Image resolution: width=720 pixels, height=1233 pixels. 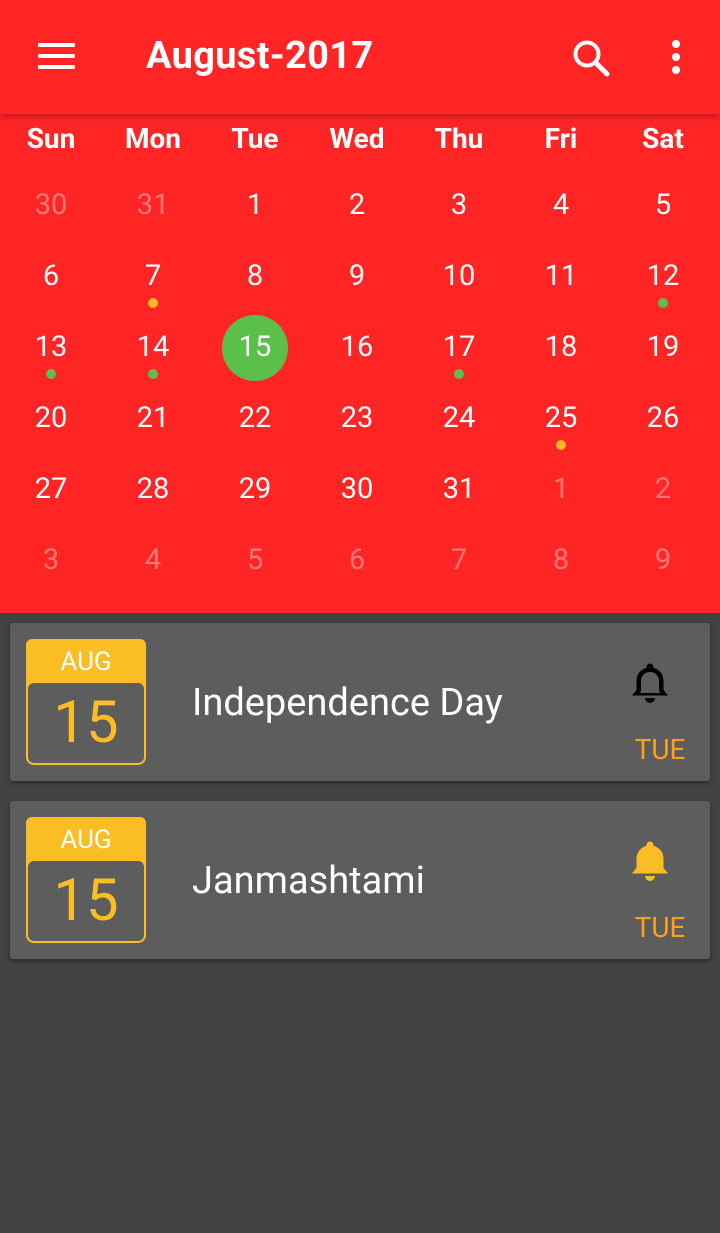 What do you see at coordinates (56, 57) in the screenshot?
I see `menu-icon` at bounding box center [56, 57].